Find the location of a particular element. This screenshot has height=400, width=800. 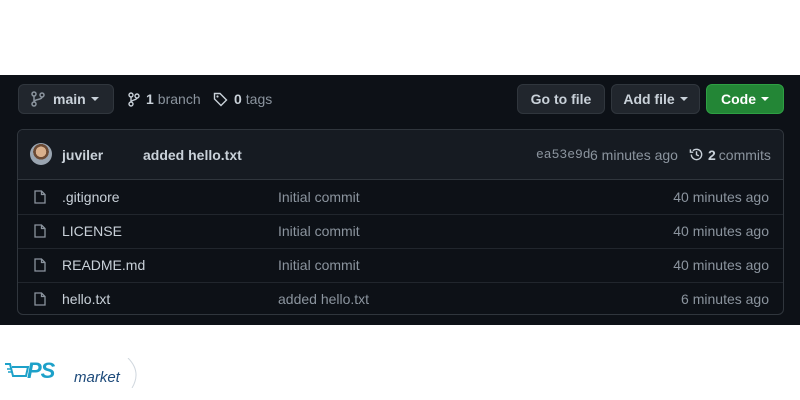

go-to-file-label: Go to file is located at coordinates (561, 99).